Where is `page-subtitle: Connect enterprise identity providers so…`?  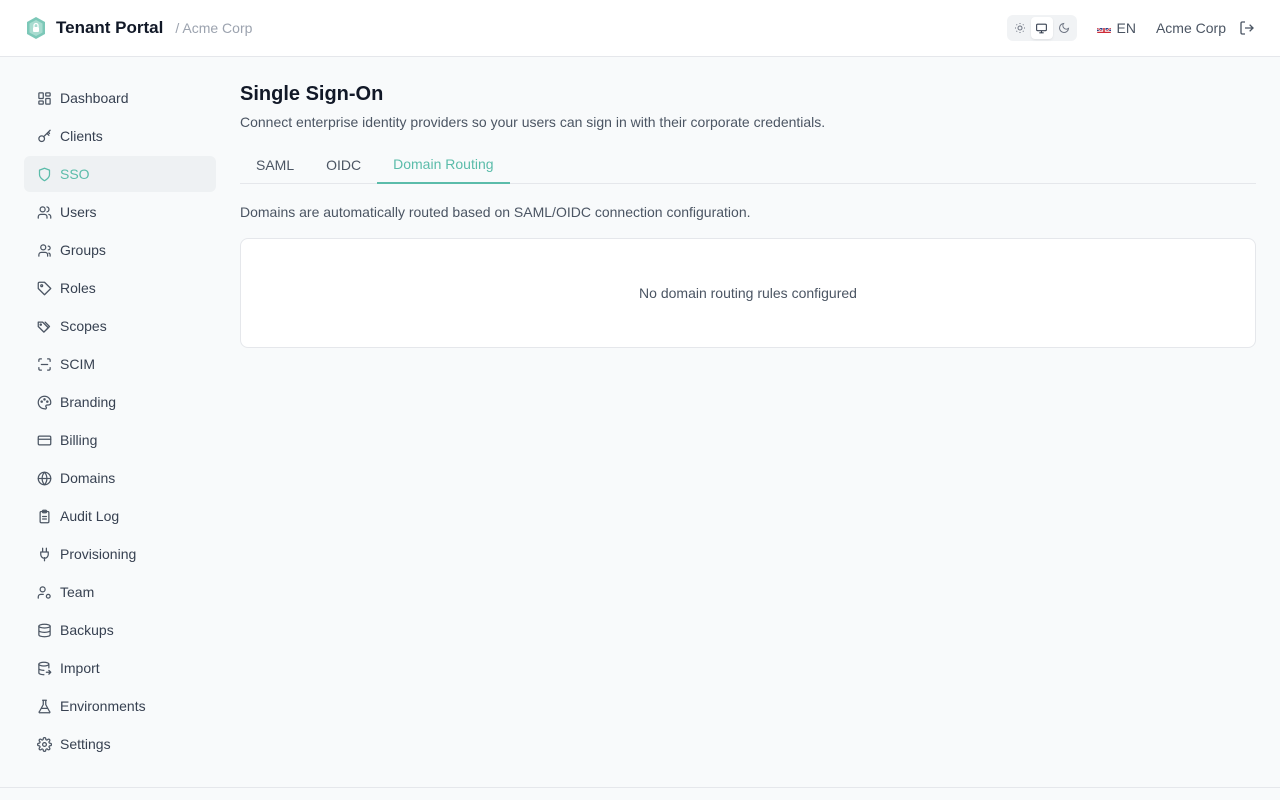
page-subtitle: Connect enterprise identity providers so… is located at coordinates (533, 122).